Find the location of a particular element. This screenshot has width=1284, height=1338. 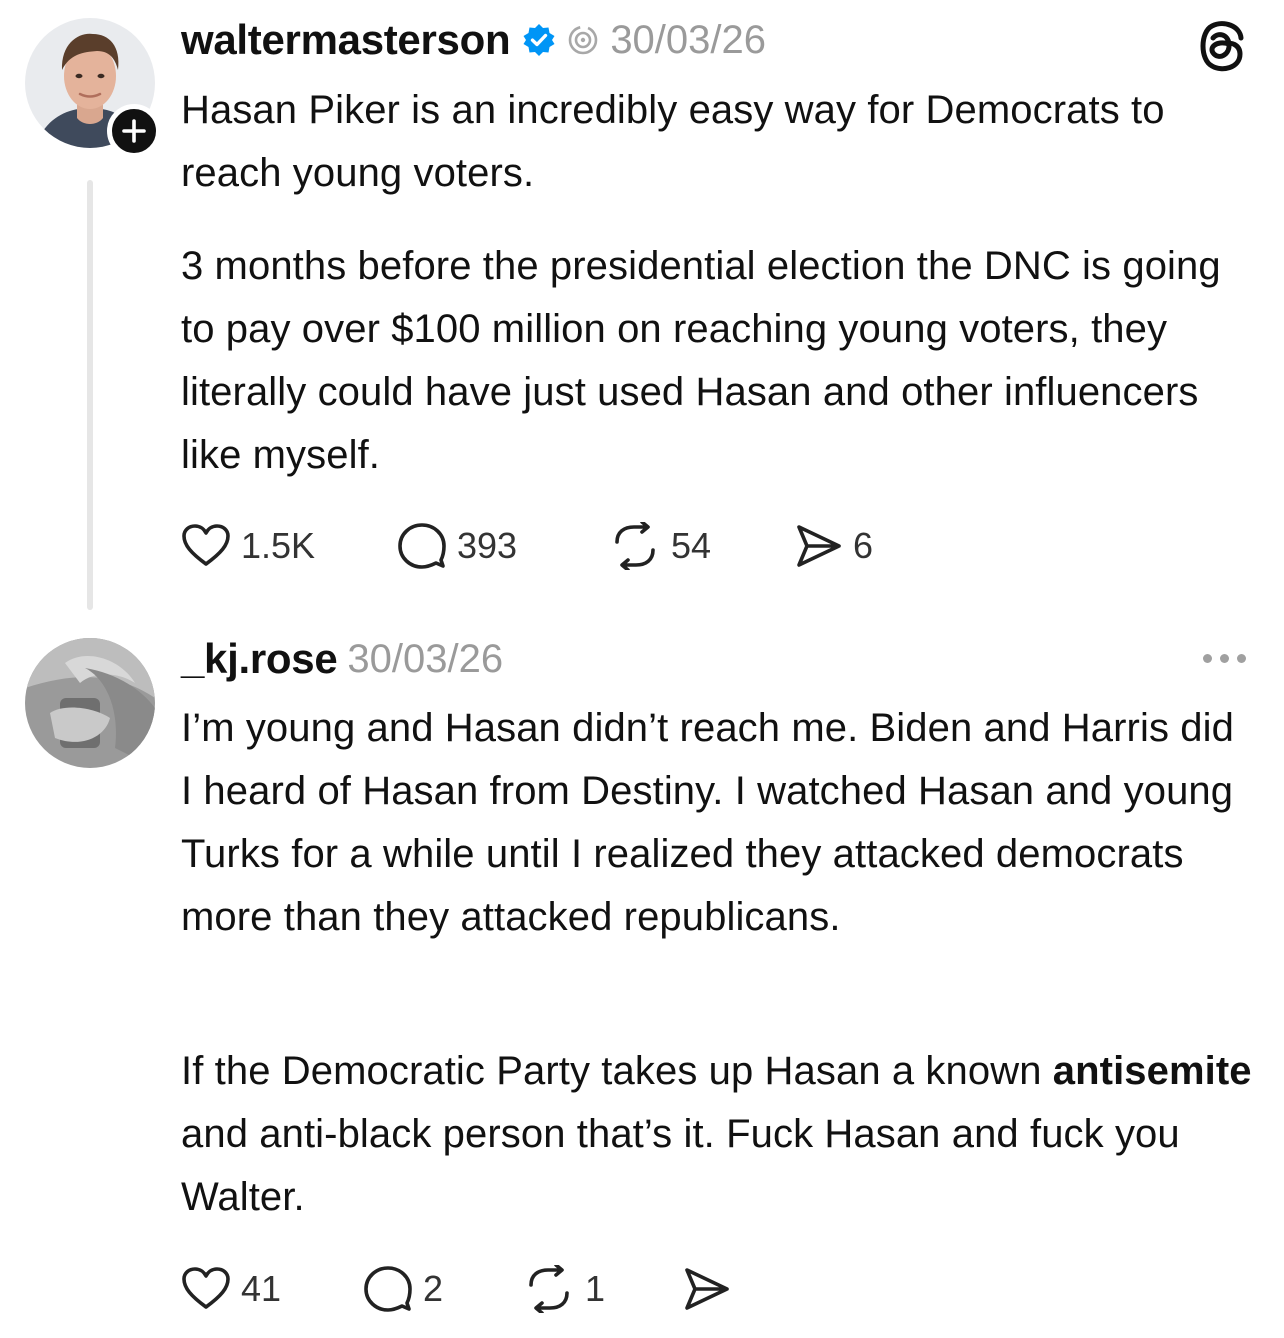

like-count: 1.5K is located at coordinates (278, 545).